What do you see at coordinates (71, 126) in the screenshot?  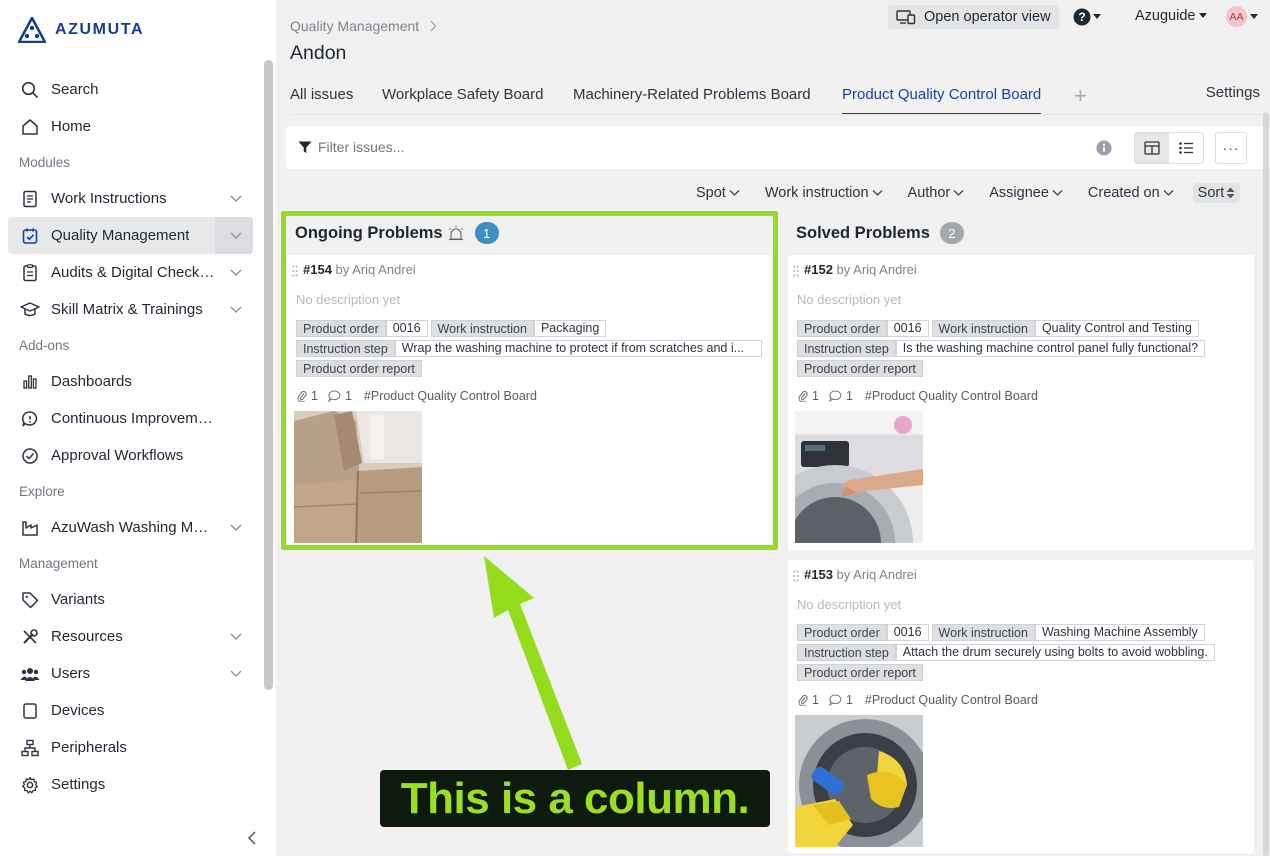 I see `sidebar-item-label: Home` at bounding box center [71, 126].